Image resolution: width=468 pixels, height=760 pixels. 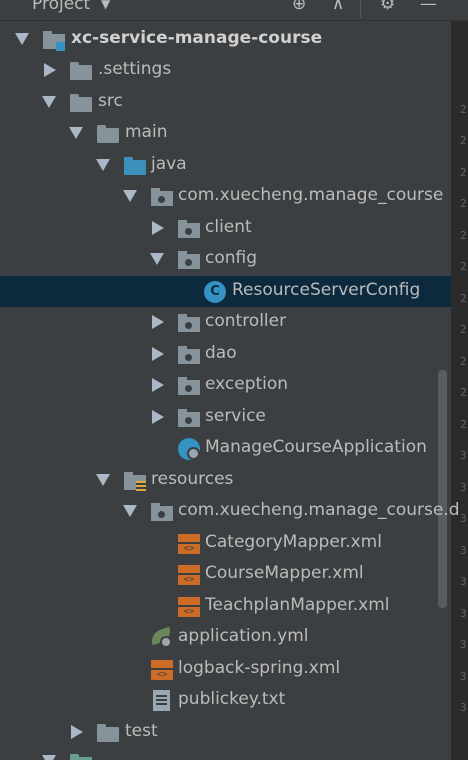 I want to click on tree-node-label: application.yml, so click(x=243, y=636).